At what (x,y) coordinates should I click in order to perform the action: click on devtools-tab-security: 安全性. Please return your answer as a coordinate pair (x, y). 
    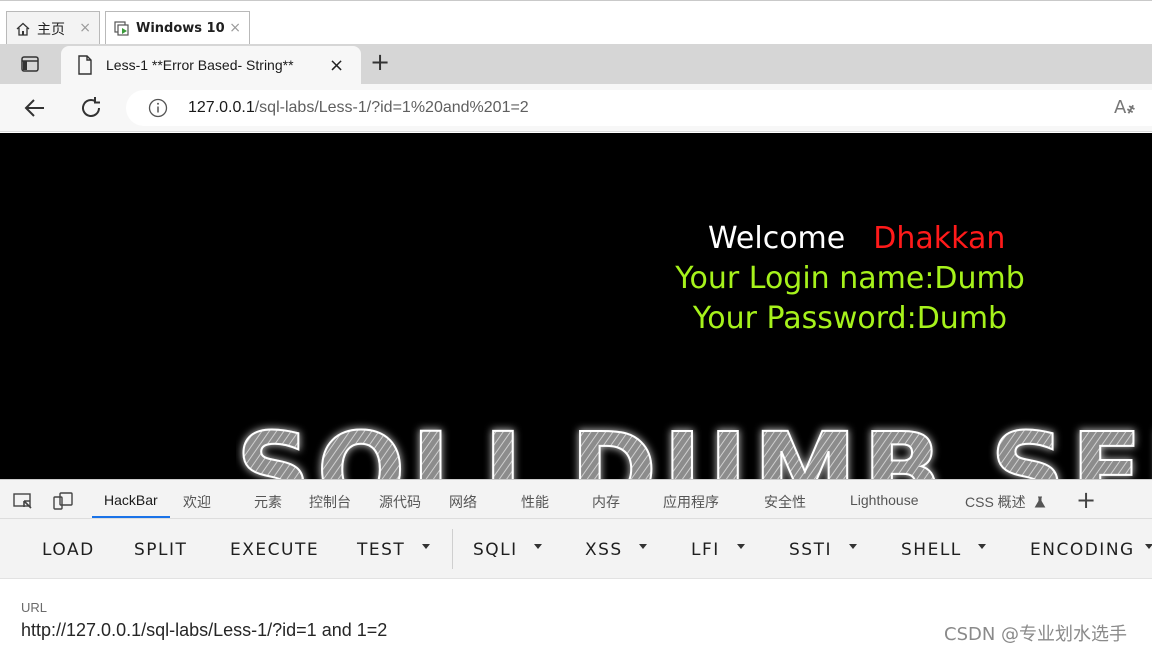
    Looking at the image, I should click on (785, 502).